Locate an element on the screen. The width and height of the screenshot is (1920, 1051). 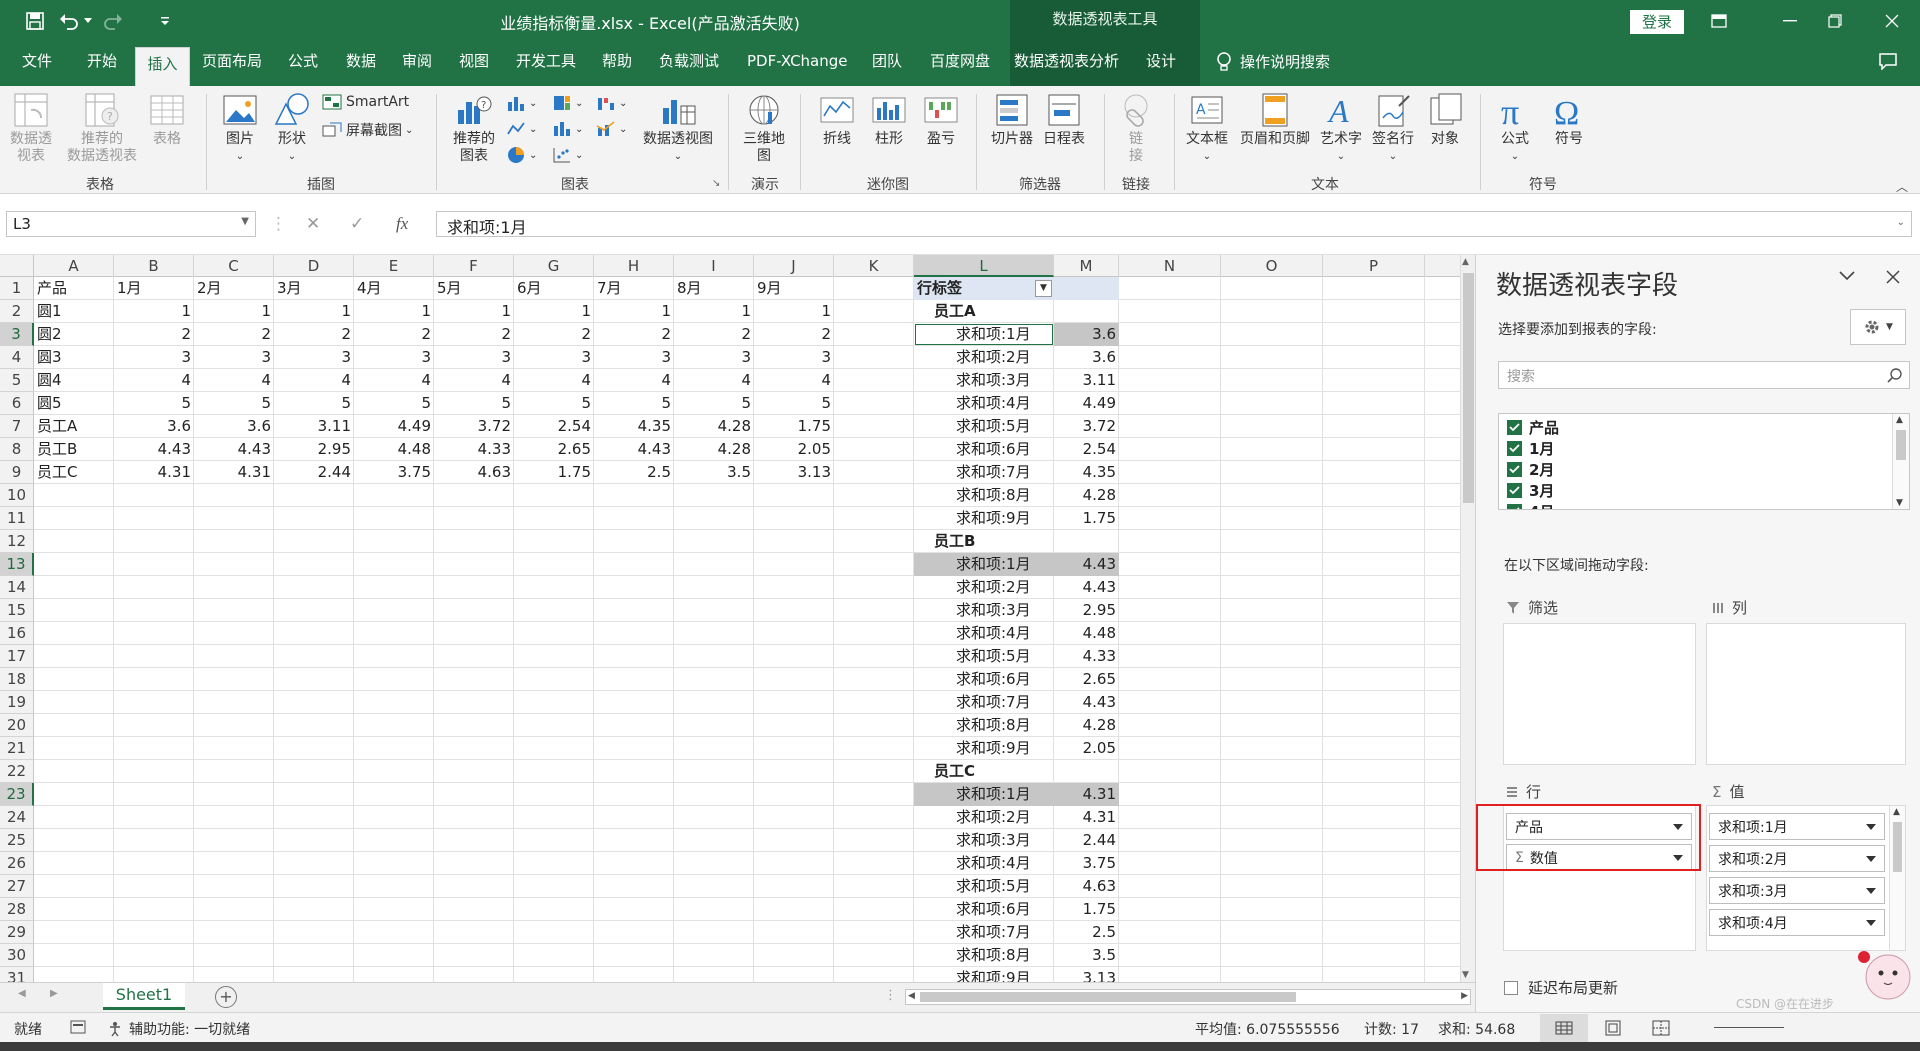
pivot-item-value: 4.31 is located at coordinates (1086, 794).